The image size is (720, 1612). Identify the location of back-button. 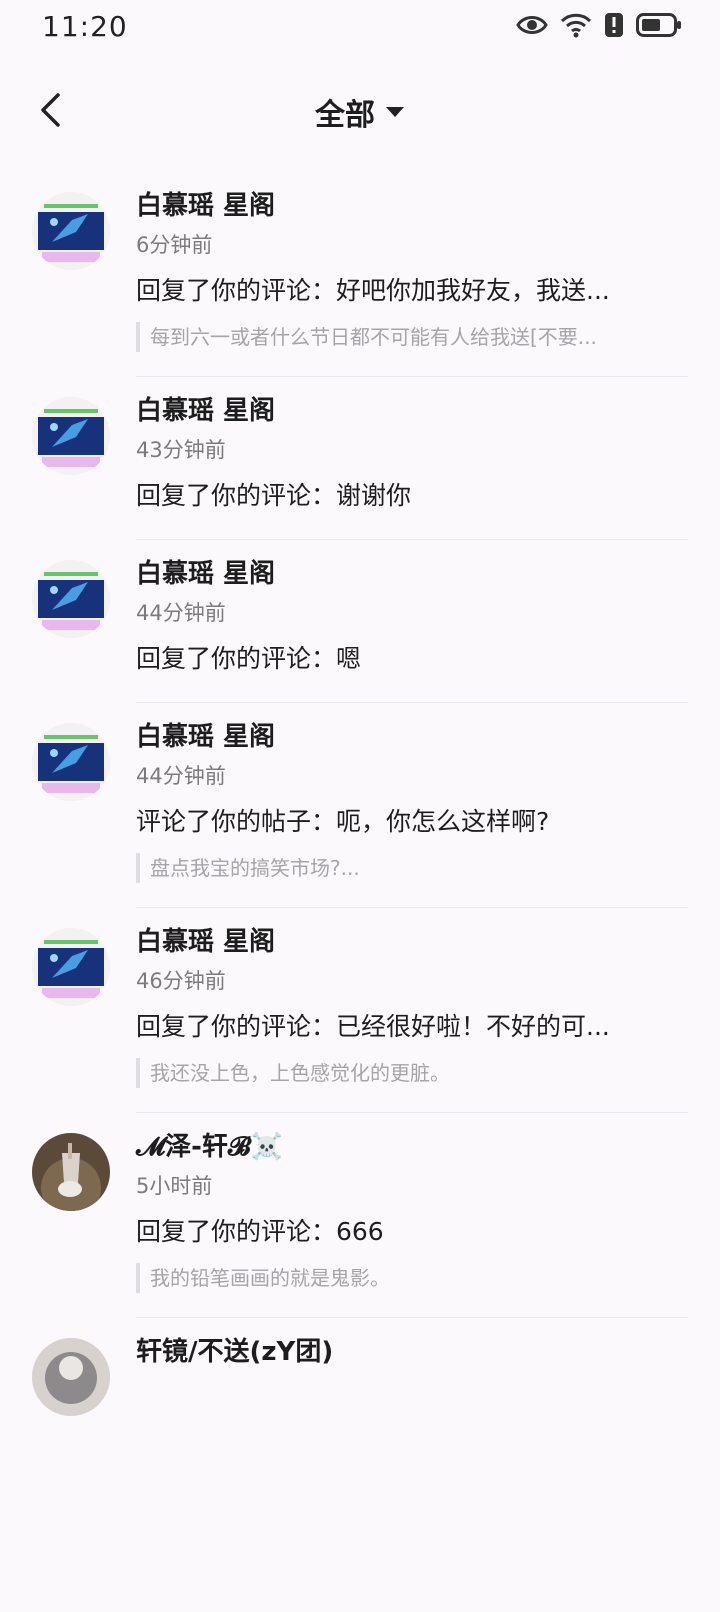
(50, 112).